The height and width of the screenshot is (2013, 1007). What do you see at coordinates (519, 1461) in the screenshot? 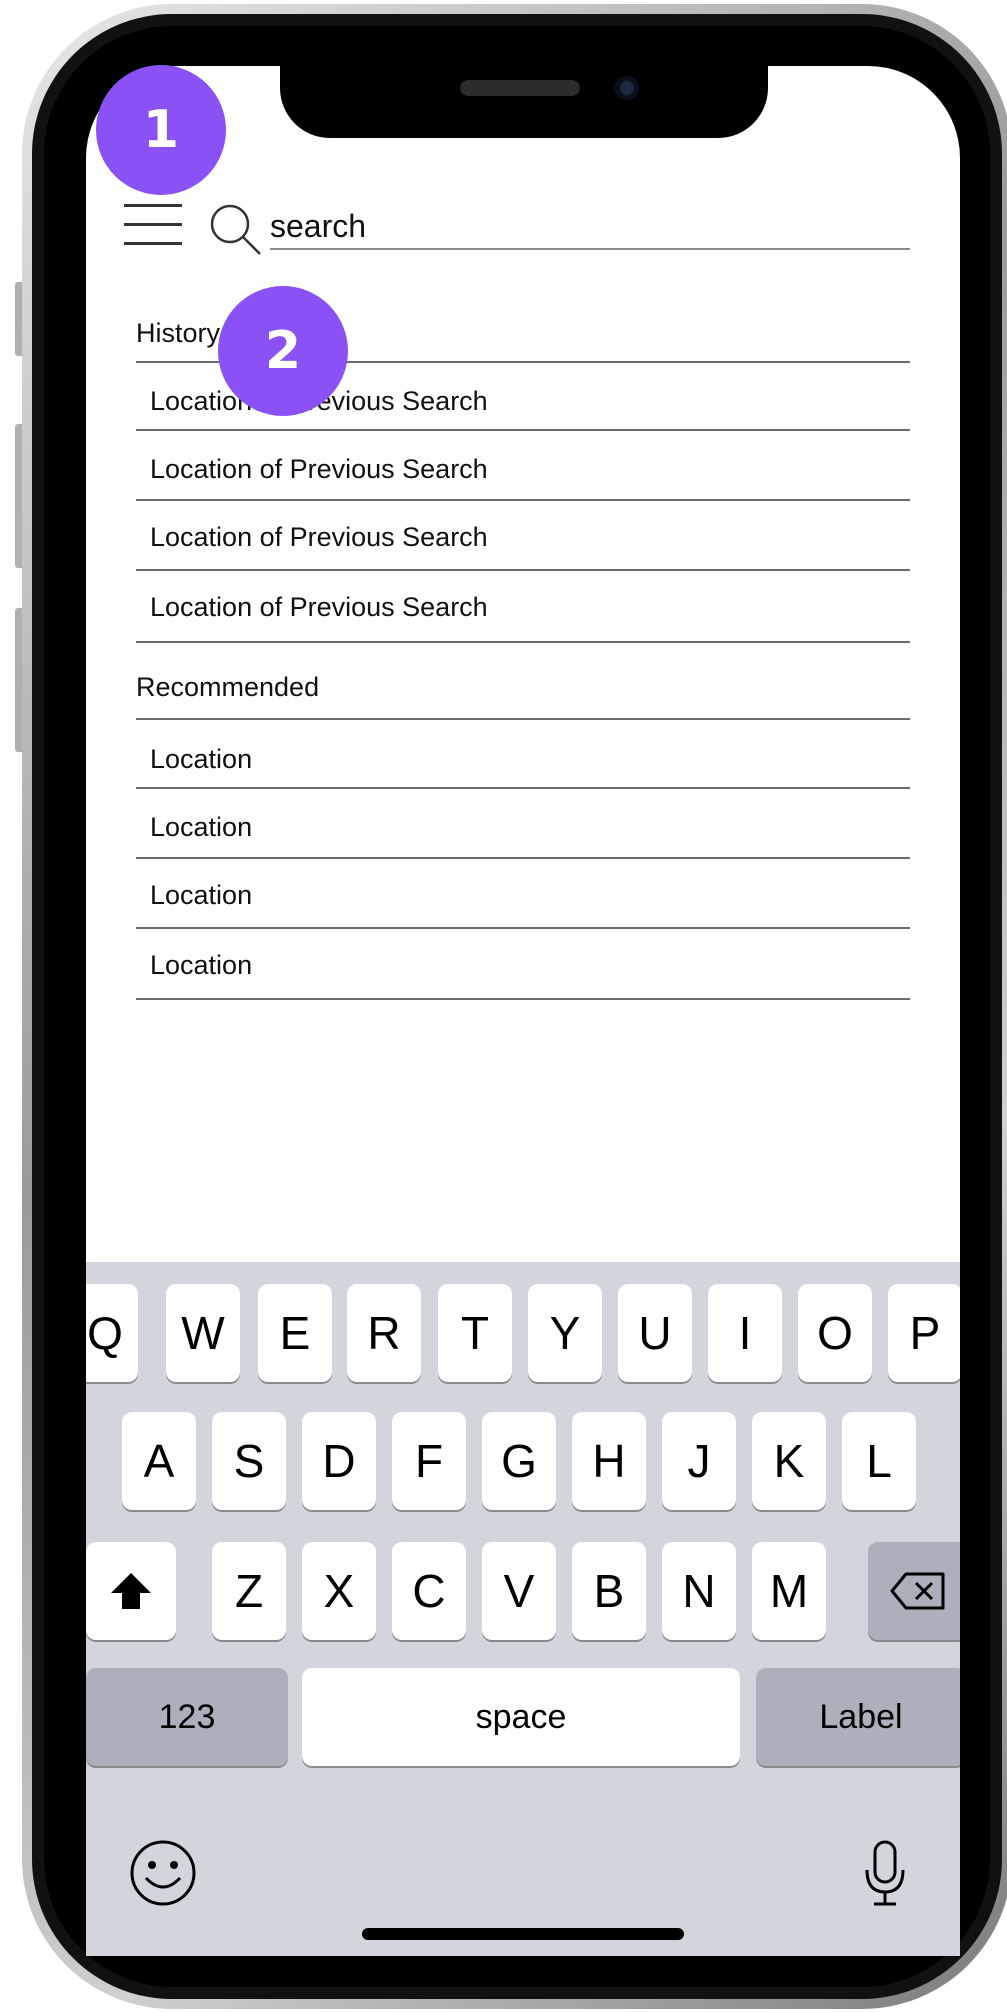
I see `key-g: G` at bounding box center [519, 1461].